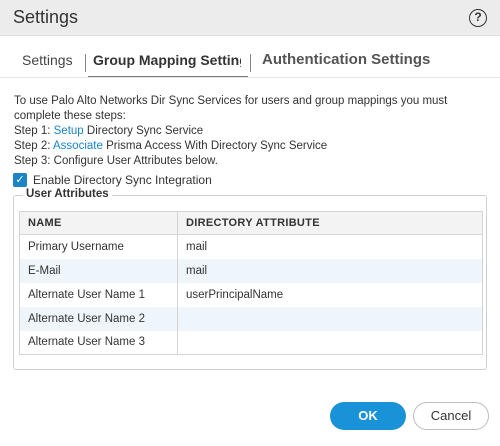 The height and width of the screenshot is (446, 500). Describe the element at coordinates (98, 294) in the screenshot. I see `row-name-cell: Alternate User Name 1` at that location.